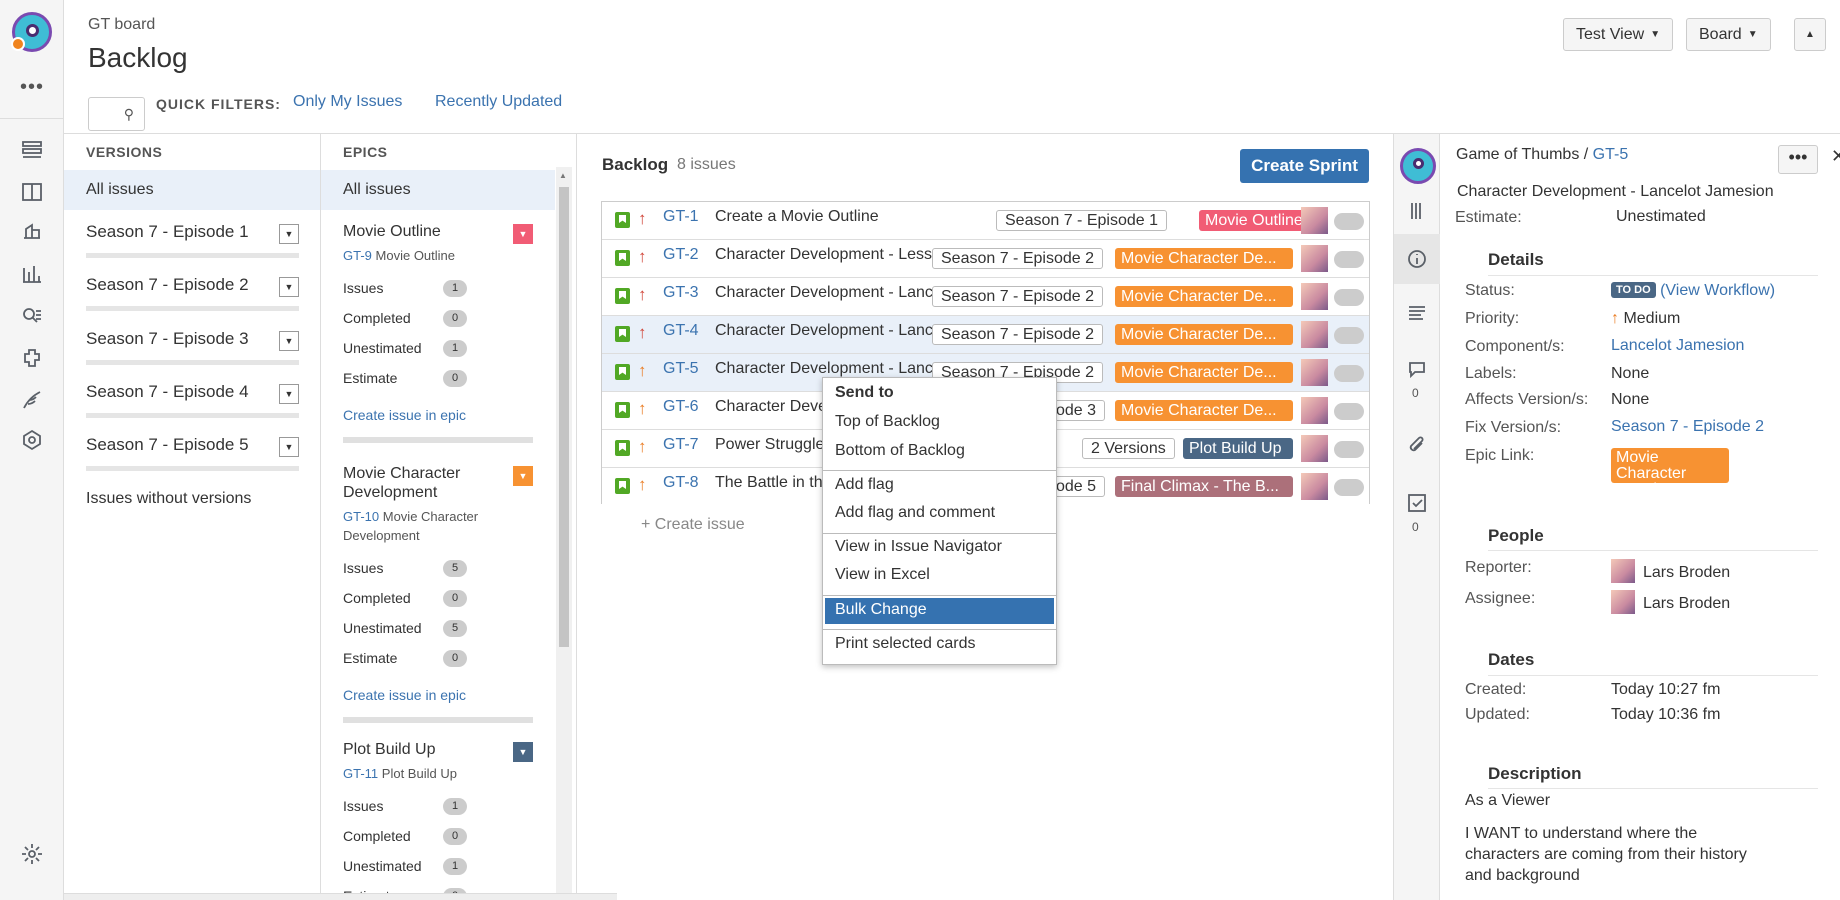  What do you see at coordinates (1417, 445) in the screenshot?
I see `attachment-icon` at bounding box center [1417, 445].